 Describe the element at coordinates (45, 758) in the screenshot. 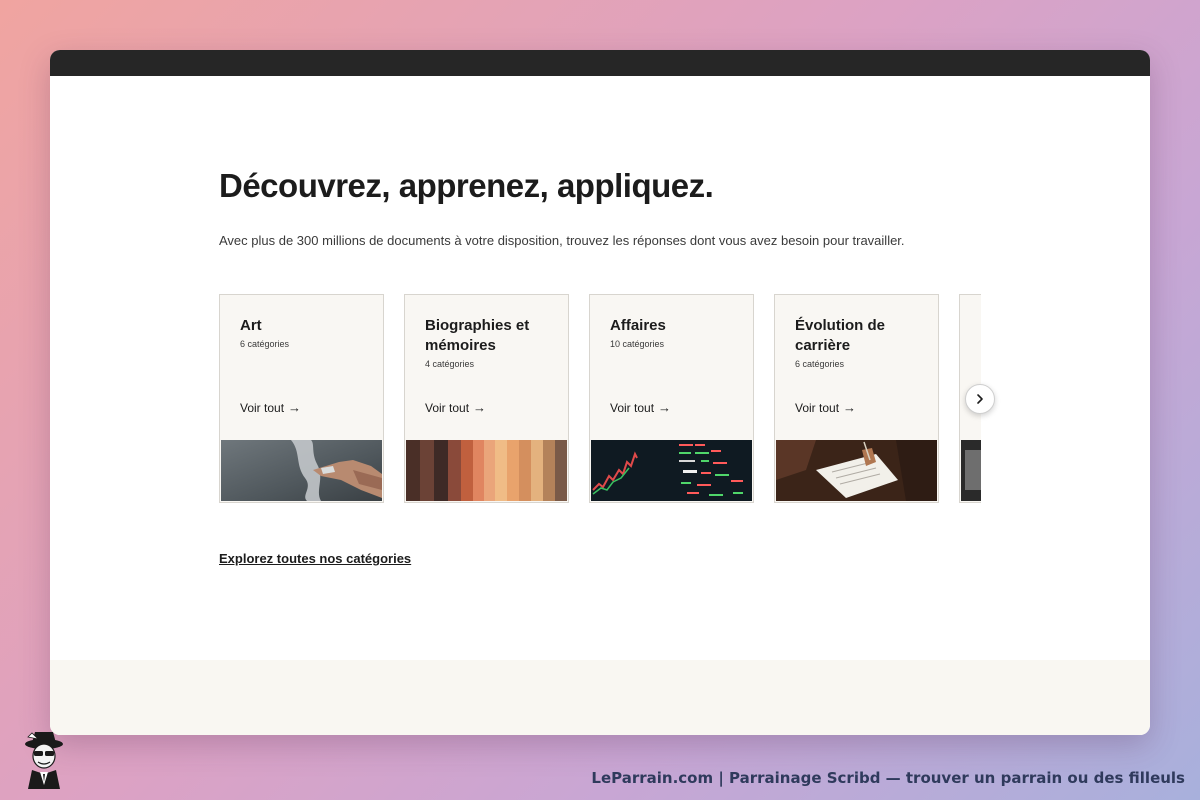

I see `mascot-icon` at that location.